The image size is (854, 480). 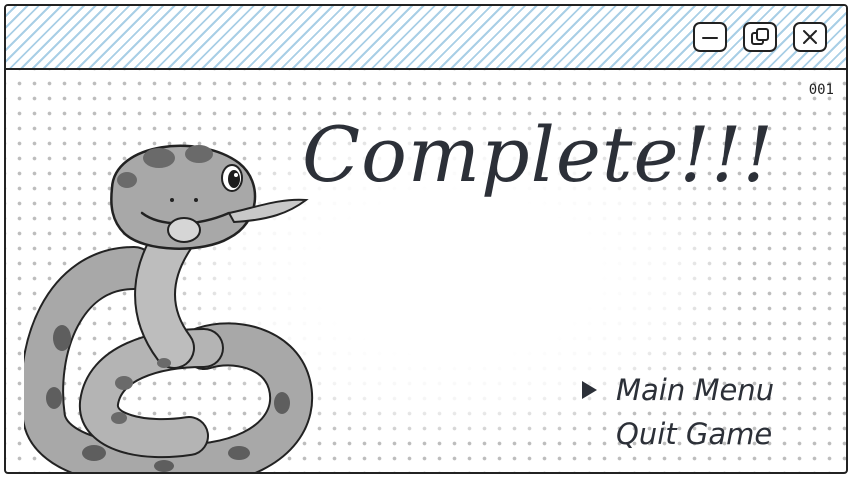 I want to click on minimize-button, so click(x=710, y=37).